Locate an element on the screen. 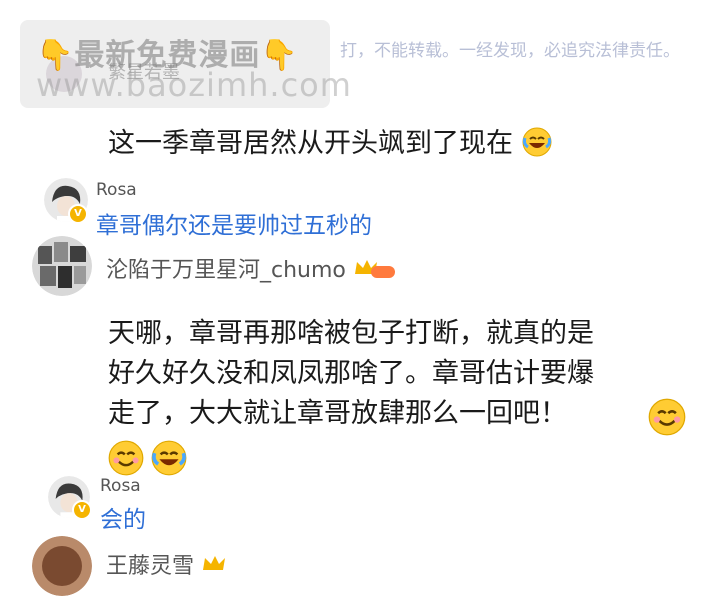 The height and width of the screenshot is (596, 720). comment-text-line: 天哪，章哥再那啥被包子打断，就真的是 is located at coordinates (351, 333).